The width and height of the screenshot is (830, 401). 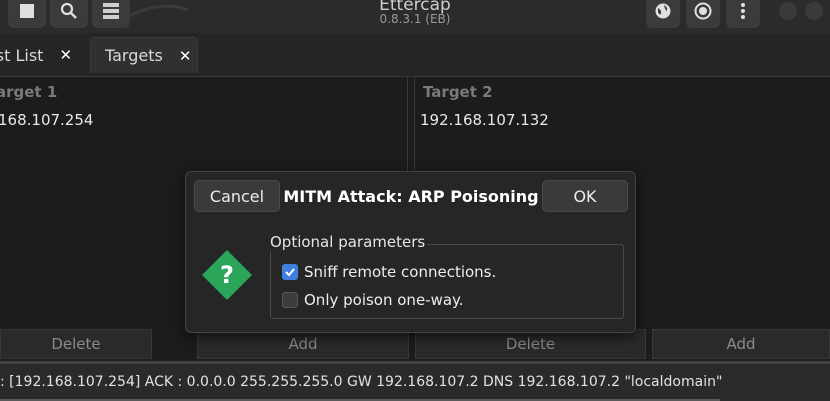 I want to click on tab-host-list: ost List ✕, so click(x=41, y=55).